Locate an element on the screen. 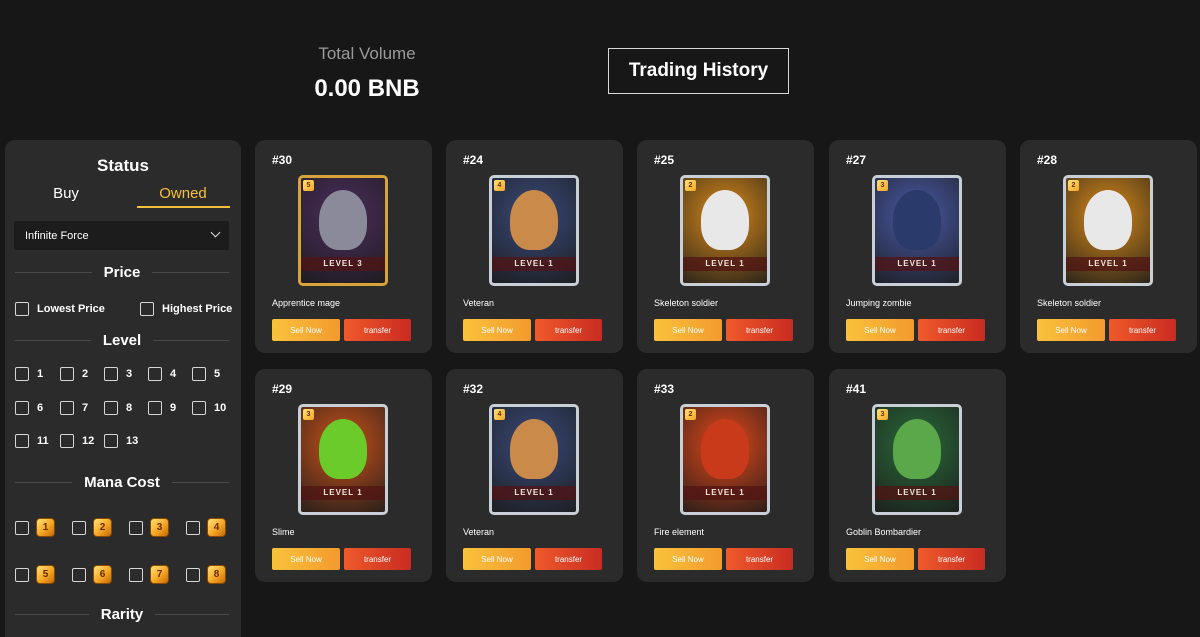 The height and width of the screenshot is (637, 1200). mana-option: 2 is located at coordinates (92, 527).